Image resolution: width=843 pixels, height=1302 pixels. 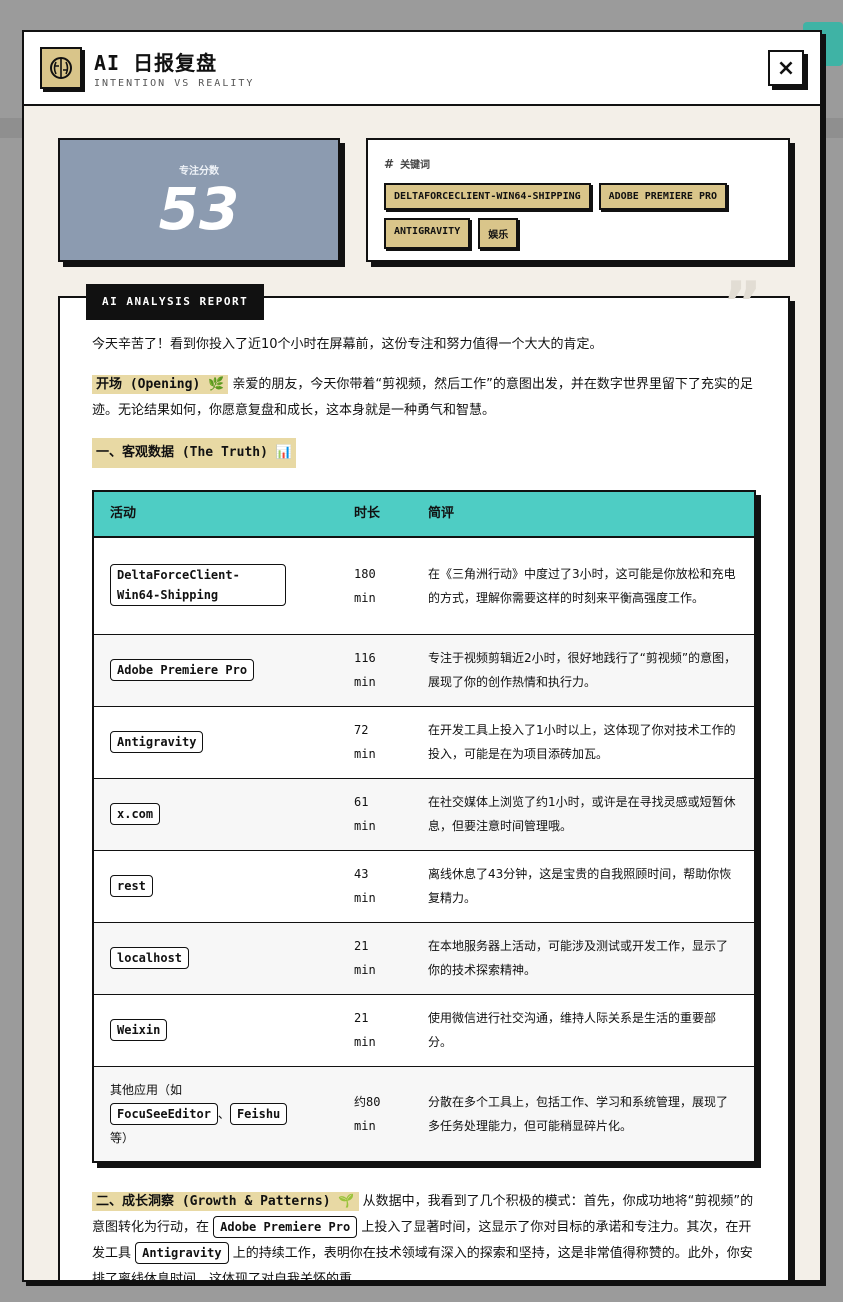 I want to click on section-growth-heading: 二、成长洞察 (Growth & Patterns) 🌱, so click(x=225, y=1201).